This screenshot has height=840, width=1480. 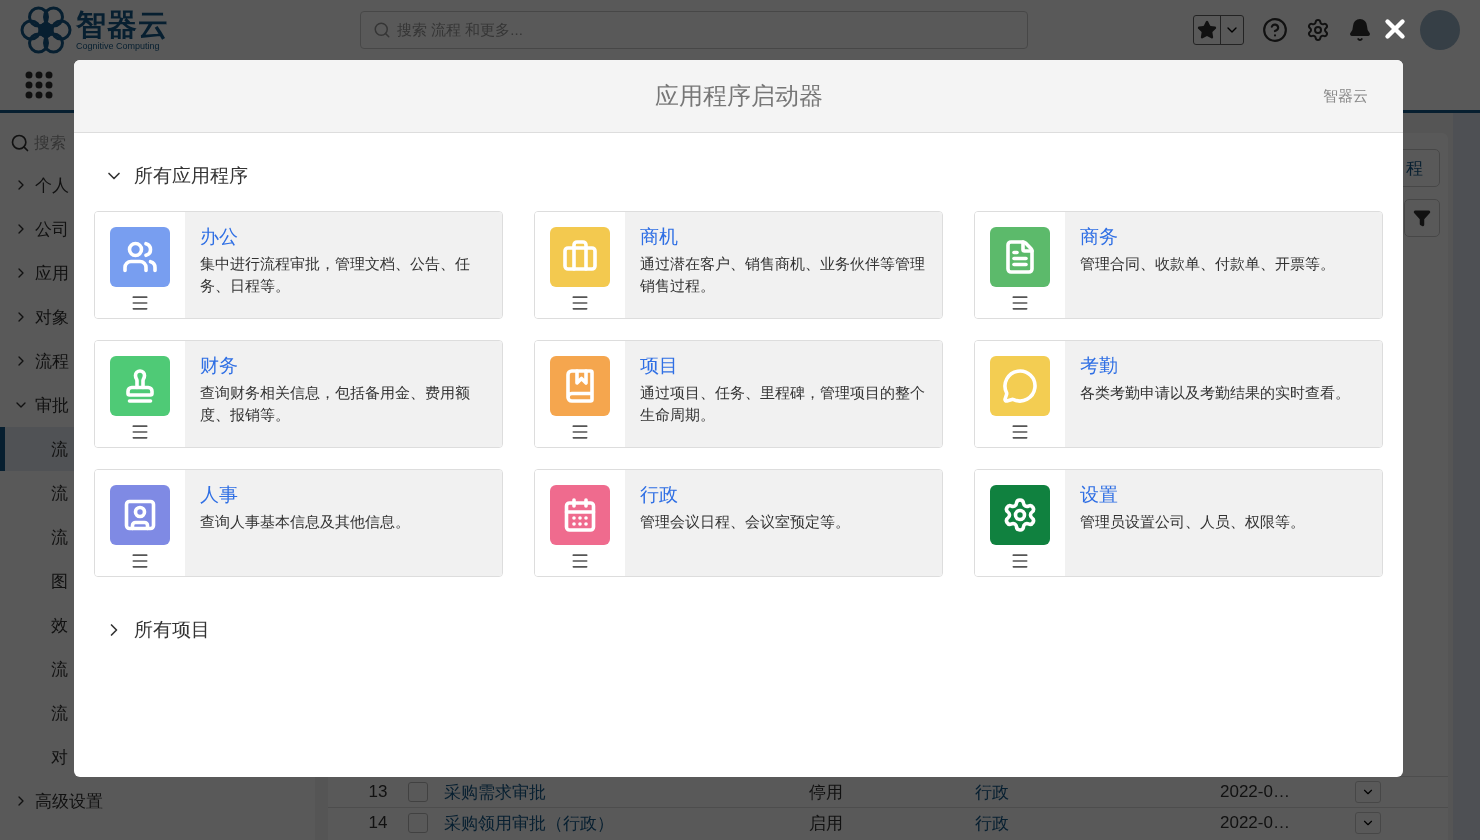 What do you see at coordinates (1099, 237) in the screenshot?
I see `app-name-link: 商务` at bounding box center [1099, 237].